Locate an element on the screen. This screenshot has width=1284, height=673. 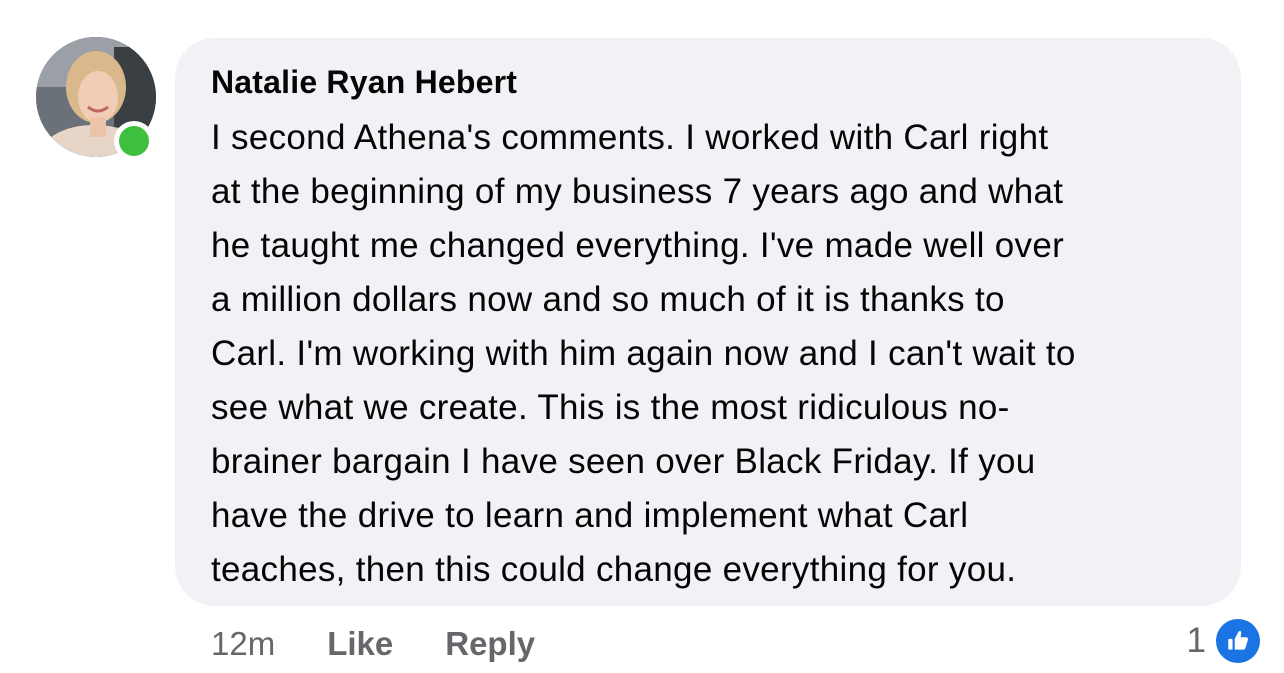
comment-actions: 12m Like Reply is located at coordinates (373, 644).